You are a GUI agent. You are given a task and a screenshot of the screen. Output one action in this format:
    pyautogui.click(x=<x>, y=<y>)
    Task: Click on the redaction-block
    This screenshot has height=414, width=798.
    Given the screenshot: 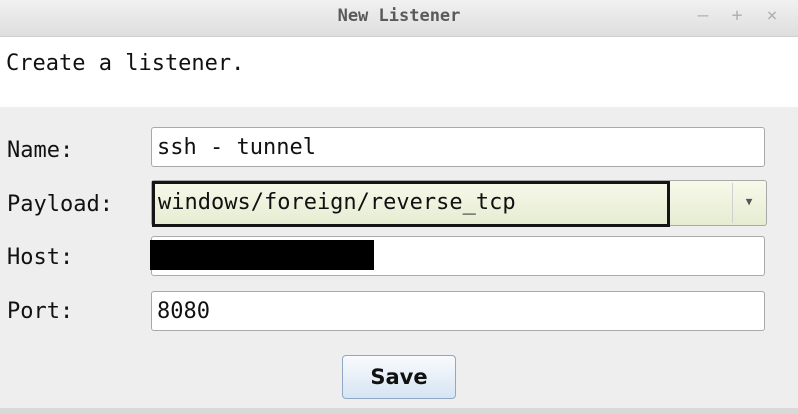 What is the action you would take?
    pyautogui.click(x=262, y=255)
    